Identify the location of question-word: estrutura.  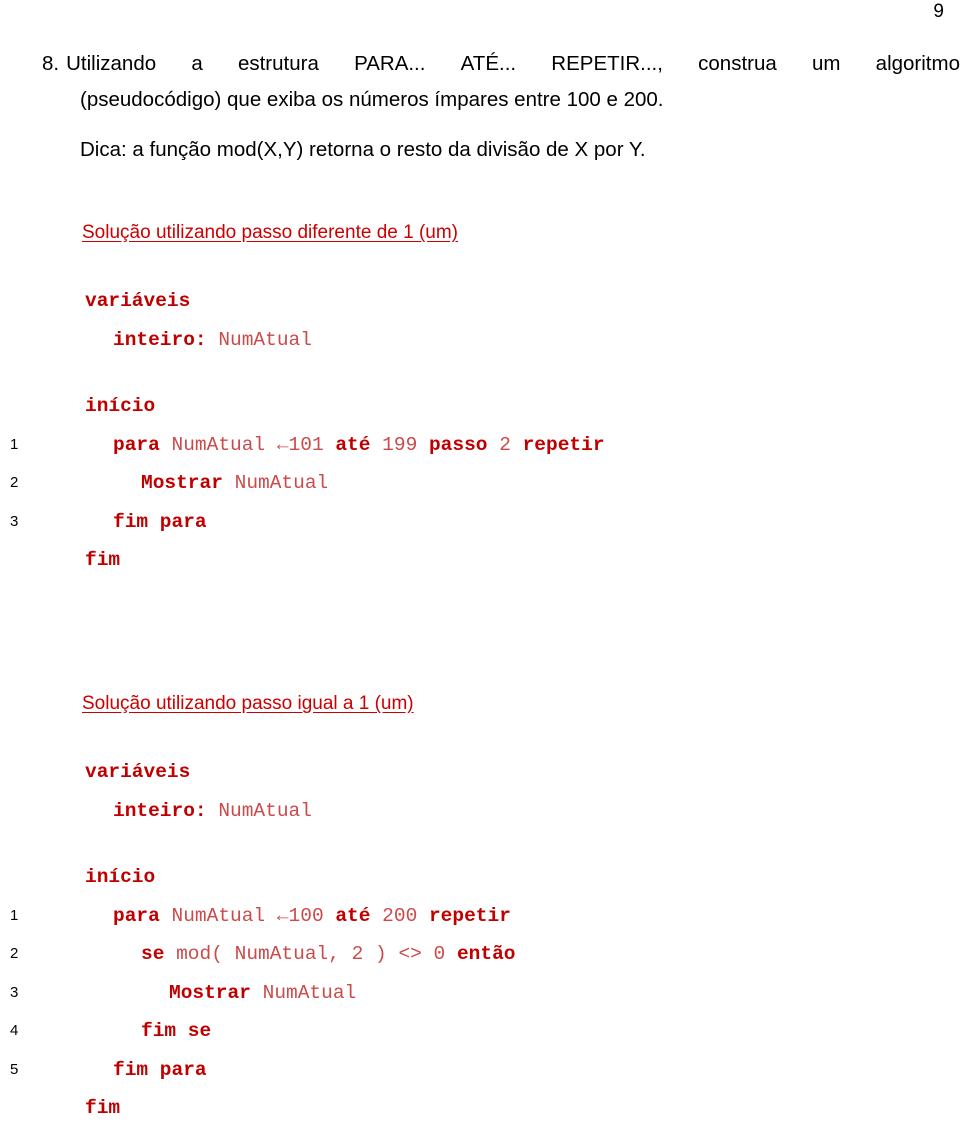
(278, 63).